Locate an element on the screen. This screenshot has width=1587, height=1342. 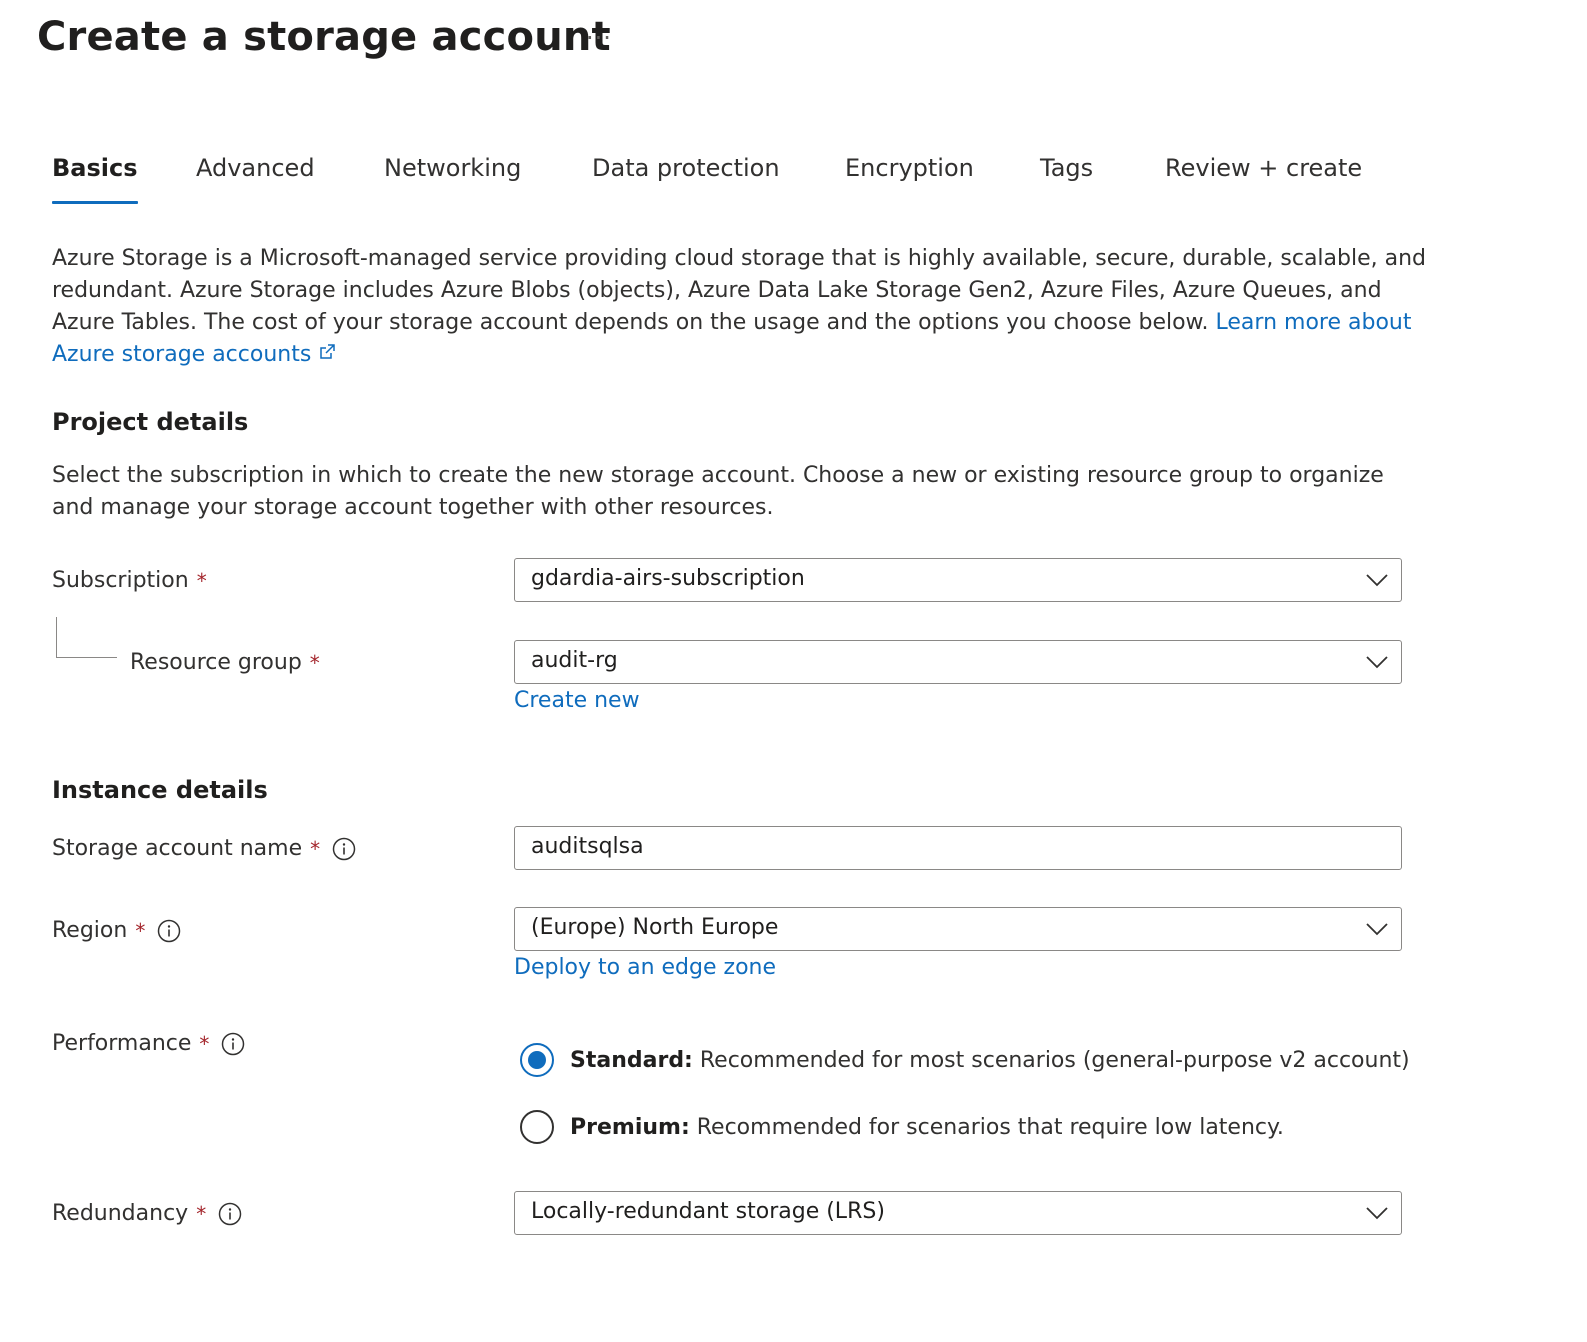
region-dropdown: (Europe) North Europe is located at coordinates (958, 929).